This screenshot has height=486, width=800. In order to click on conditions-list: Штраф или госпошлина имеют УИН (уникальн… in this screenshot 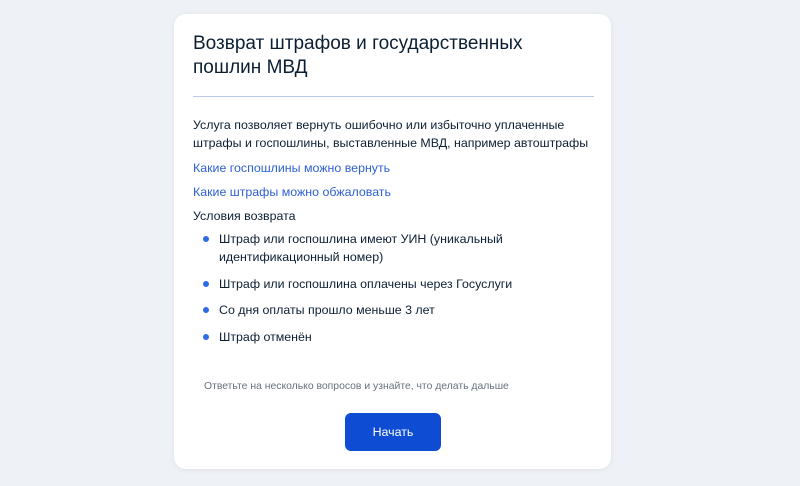, I will do `click(393, 292)`.